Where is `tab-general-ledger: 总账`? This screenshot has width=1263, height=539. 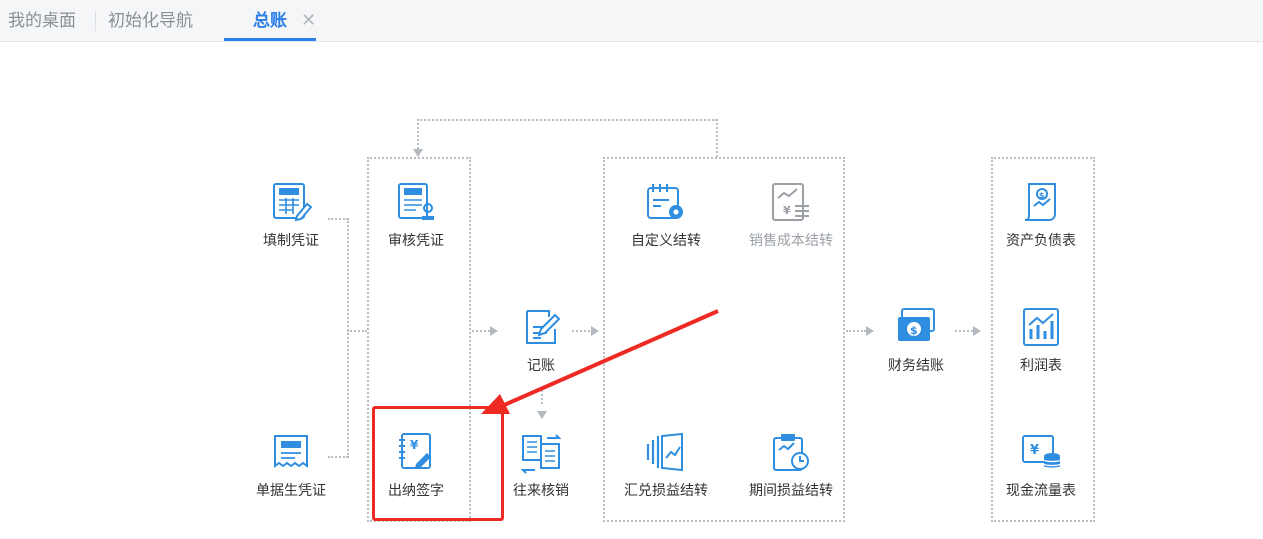 tab-general-ledger: 总账 is located at coordinates (270, 20).